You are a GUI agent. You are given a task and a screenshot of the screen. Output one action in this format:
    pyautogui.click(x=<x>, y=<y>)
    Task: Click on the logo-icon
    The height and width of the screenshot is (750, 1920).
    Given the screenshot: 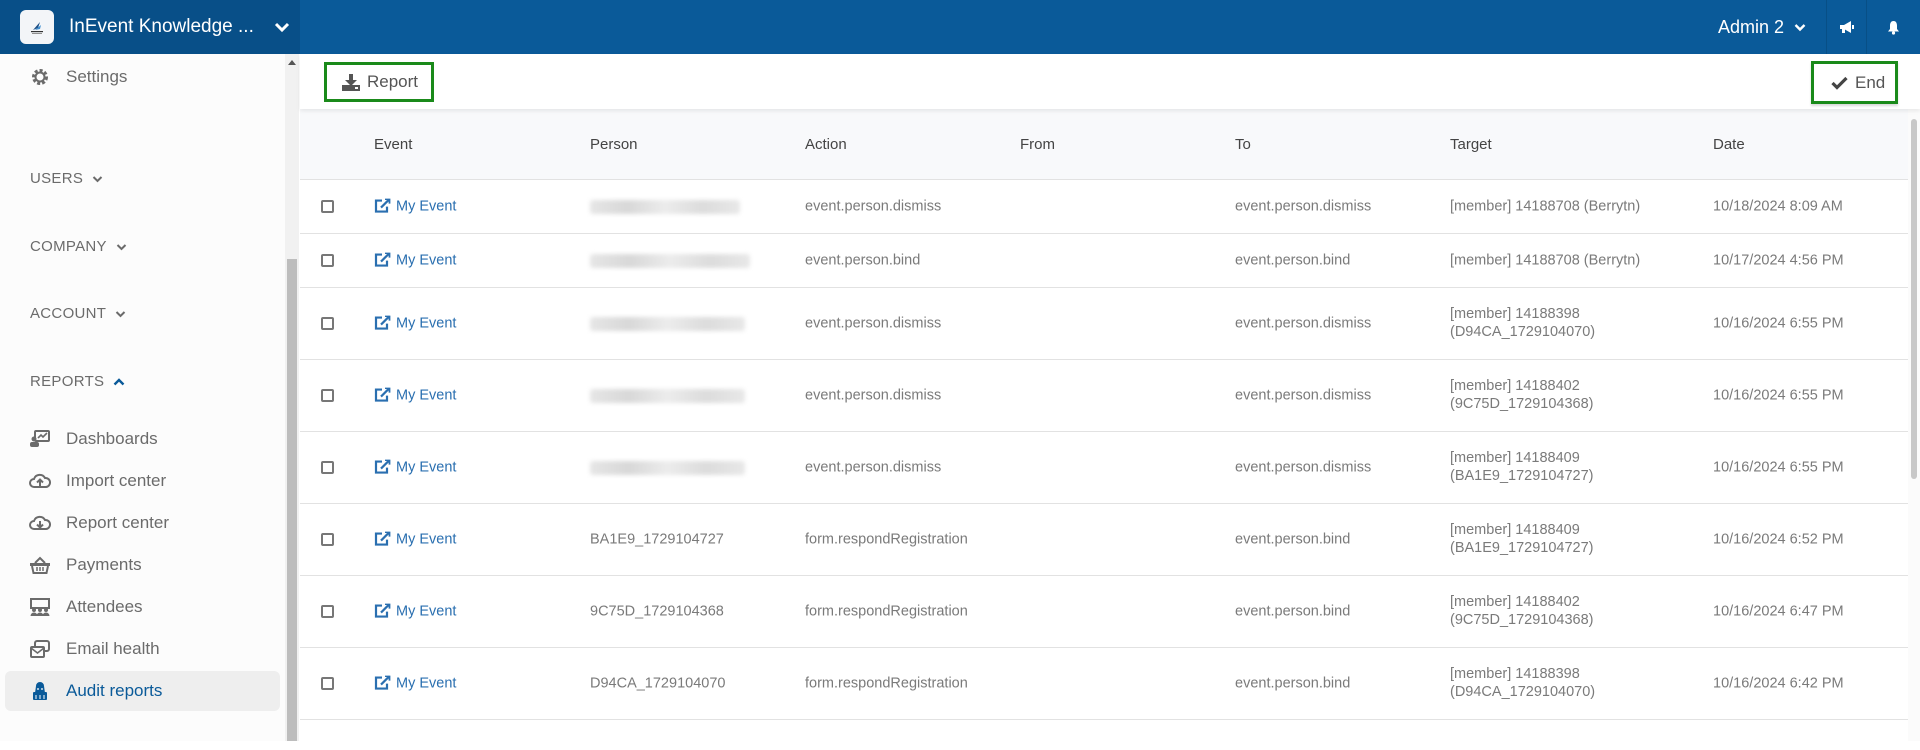 What is the action you would take?
    pyautogui.click(x=37, y=28)
    